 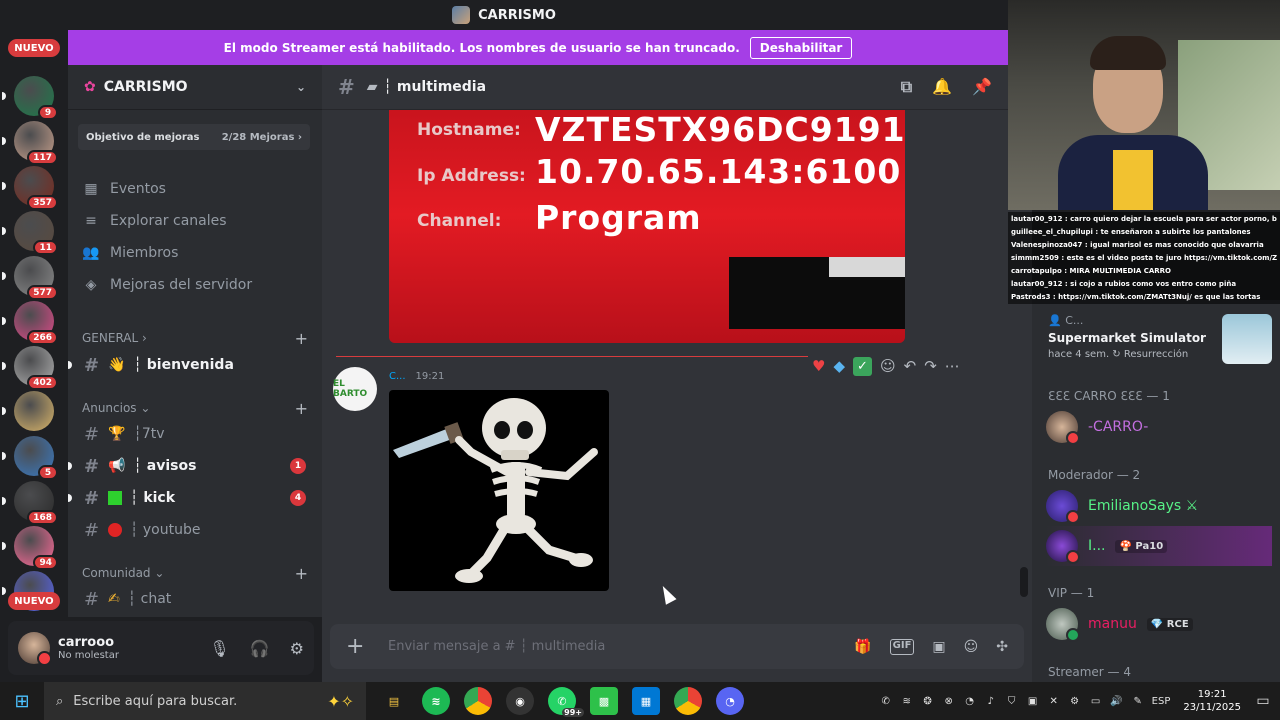 What do you see at coordinates (688, 701) in the screenshot?
I see `chrome-profile-icon` at bounding box center [688, 701].